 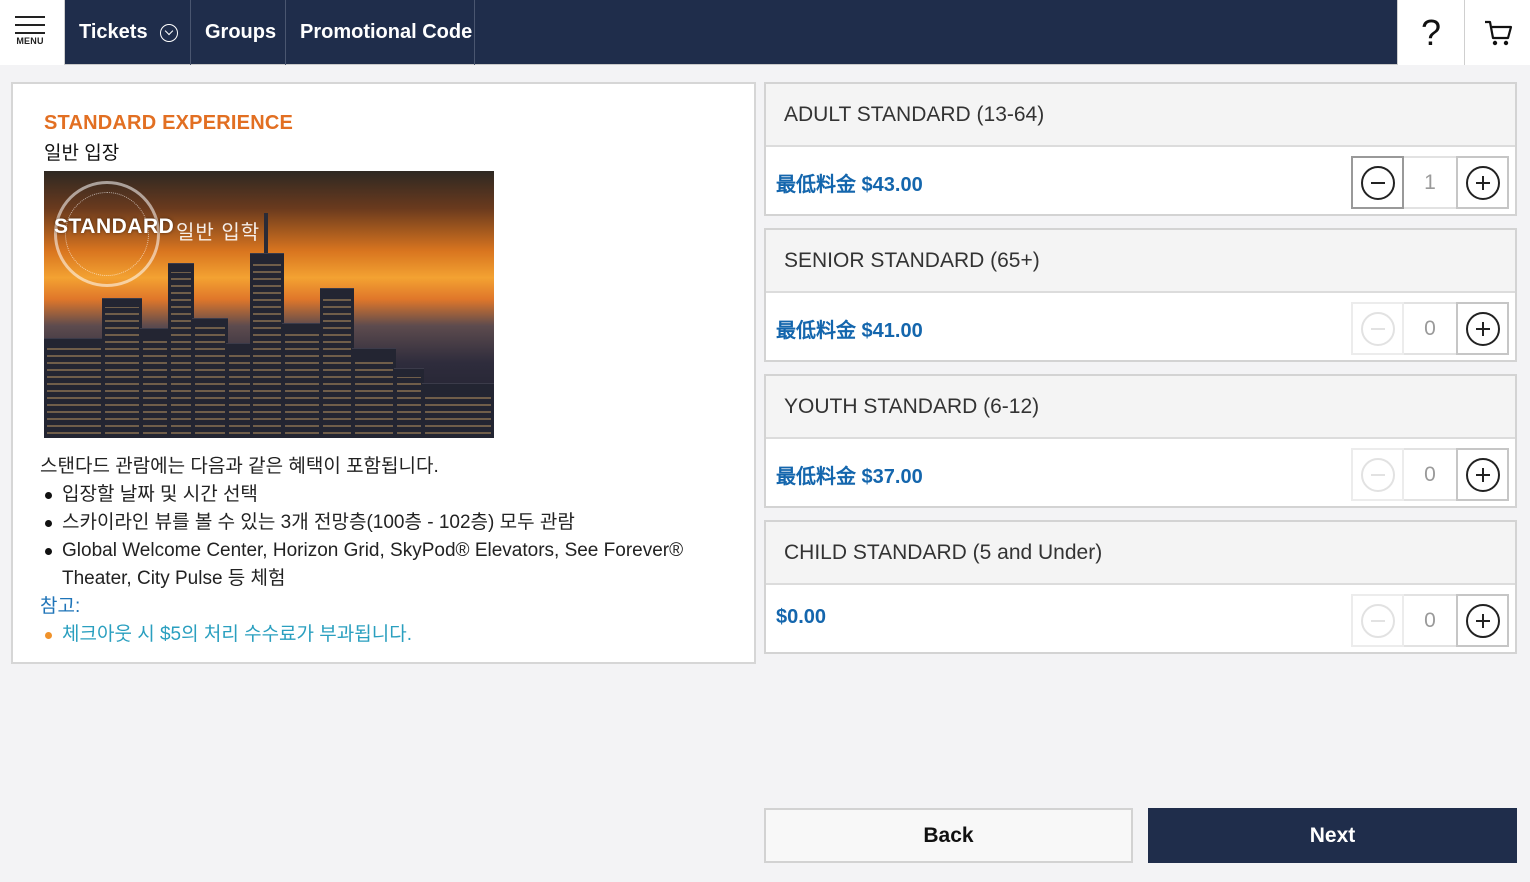 What do you see at coordinates (168, 32) in the screenshot?
I see `chevron-down-icon` at bounding box center [168, 32].